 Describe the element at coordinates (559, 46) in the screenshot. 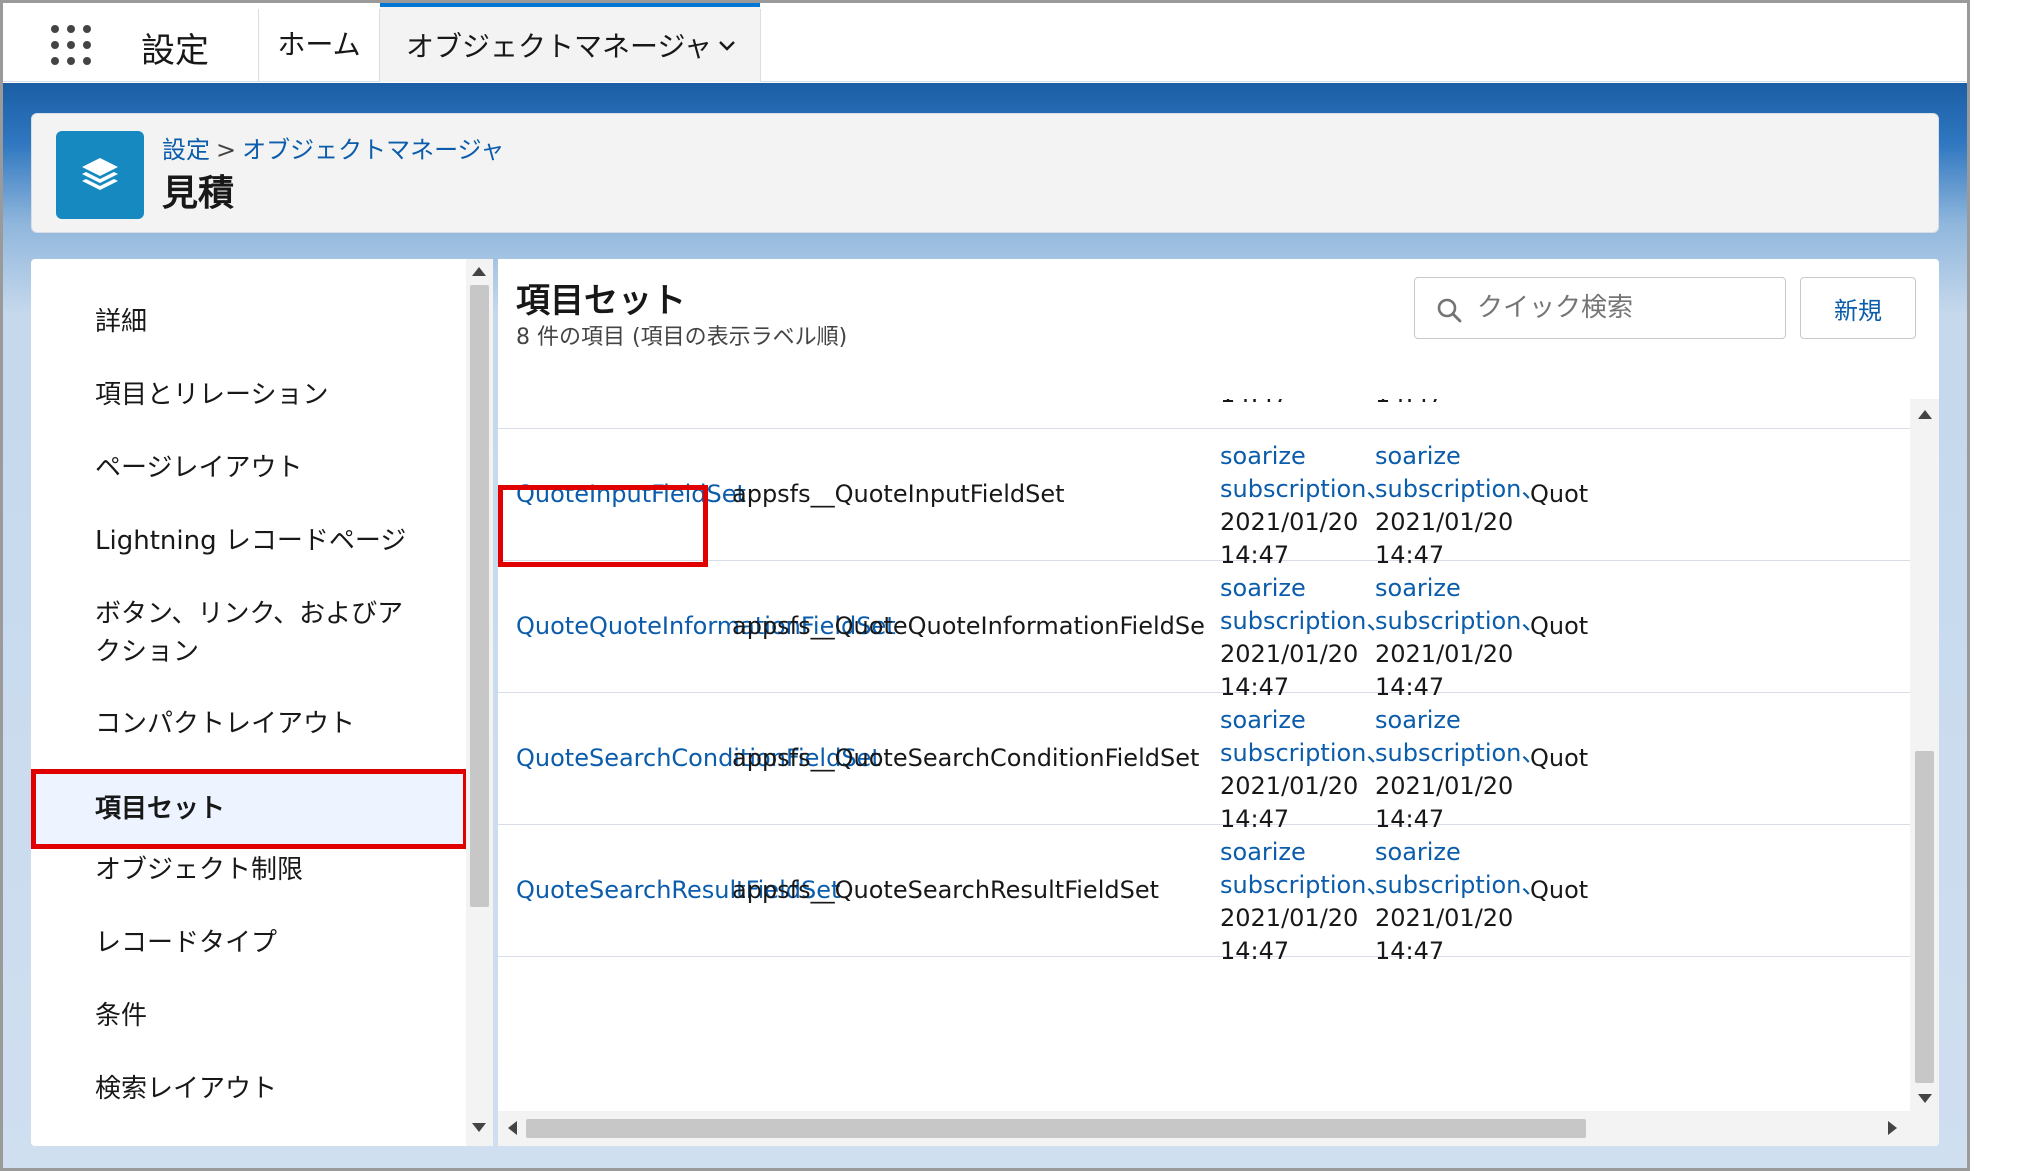

I see `tab-object-manager-label: オブジェクトマネージャ` at that location.